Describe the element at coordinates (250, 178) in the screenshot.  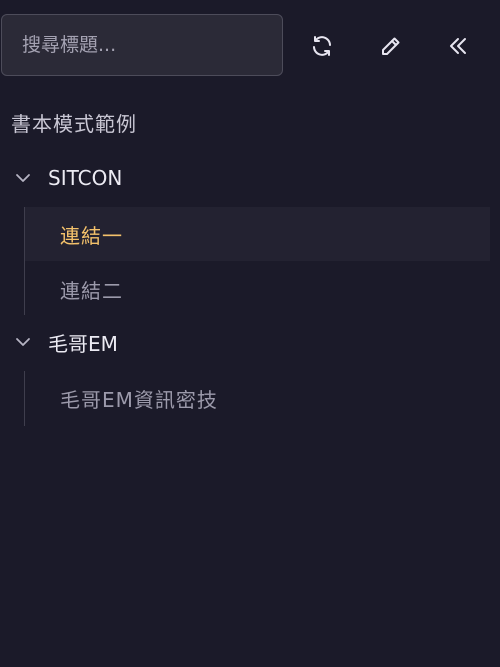
I see `section-header-sitcon: SITCON` at that location.